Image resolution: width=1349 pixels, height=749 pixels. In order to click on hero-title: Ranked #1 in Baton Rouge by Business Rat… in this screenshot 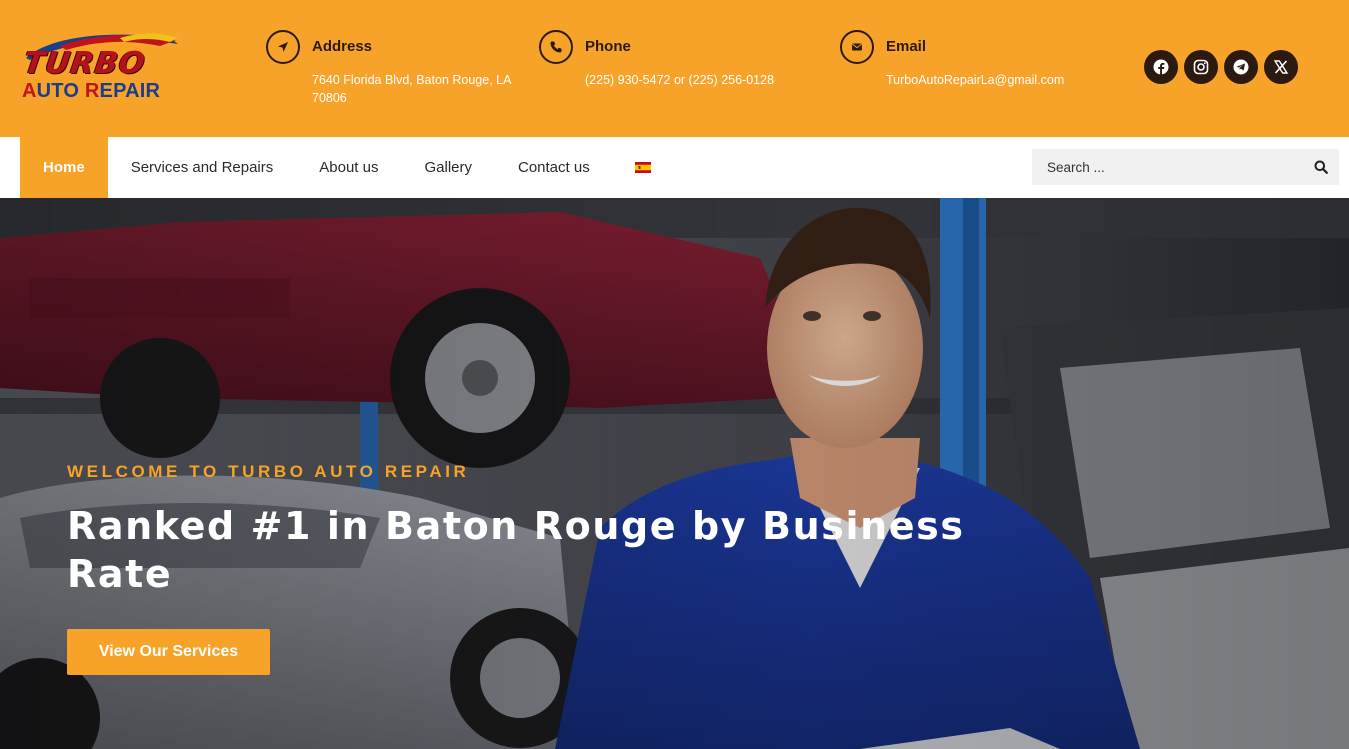, I will do `click(516, 550)`.